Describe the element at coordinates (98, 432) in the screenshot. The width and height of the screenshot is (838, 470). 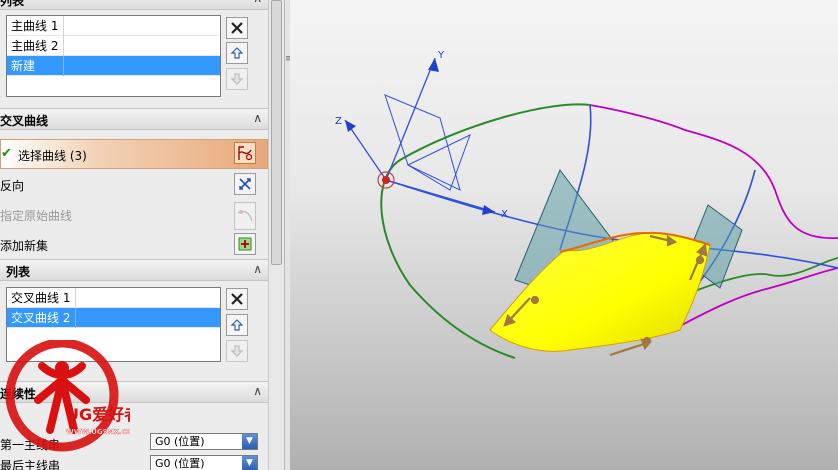
I see `watermark-url: WWW.UGSNX.COM` at that location.